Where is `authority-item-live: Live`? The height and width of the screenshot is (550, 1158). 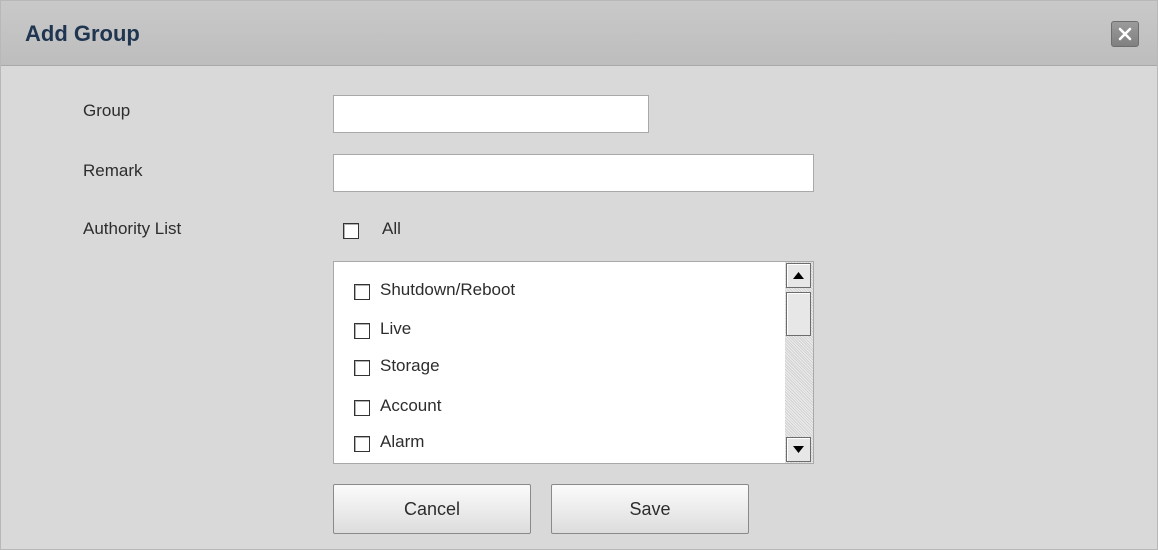
authority-item-live: Live is located at coordinates (564, 330).